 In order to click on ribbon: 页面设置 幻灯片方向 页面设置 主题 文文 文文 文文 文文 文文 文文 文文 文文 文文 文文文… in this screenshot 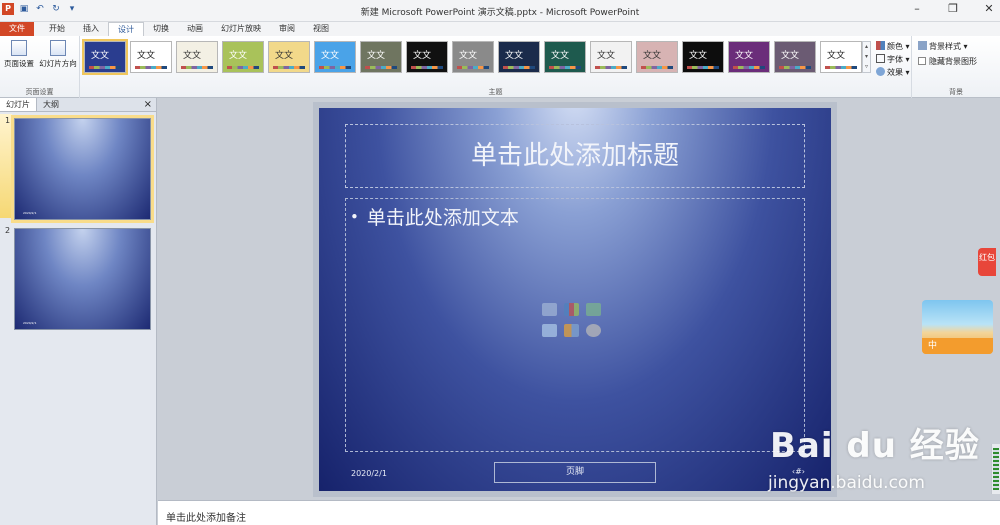, I will do `click(500, 67)`.